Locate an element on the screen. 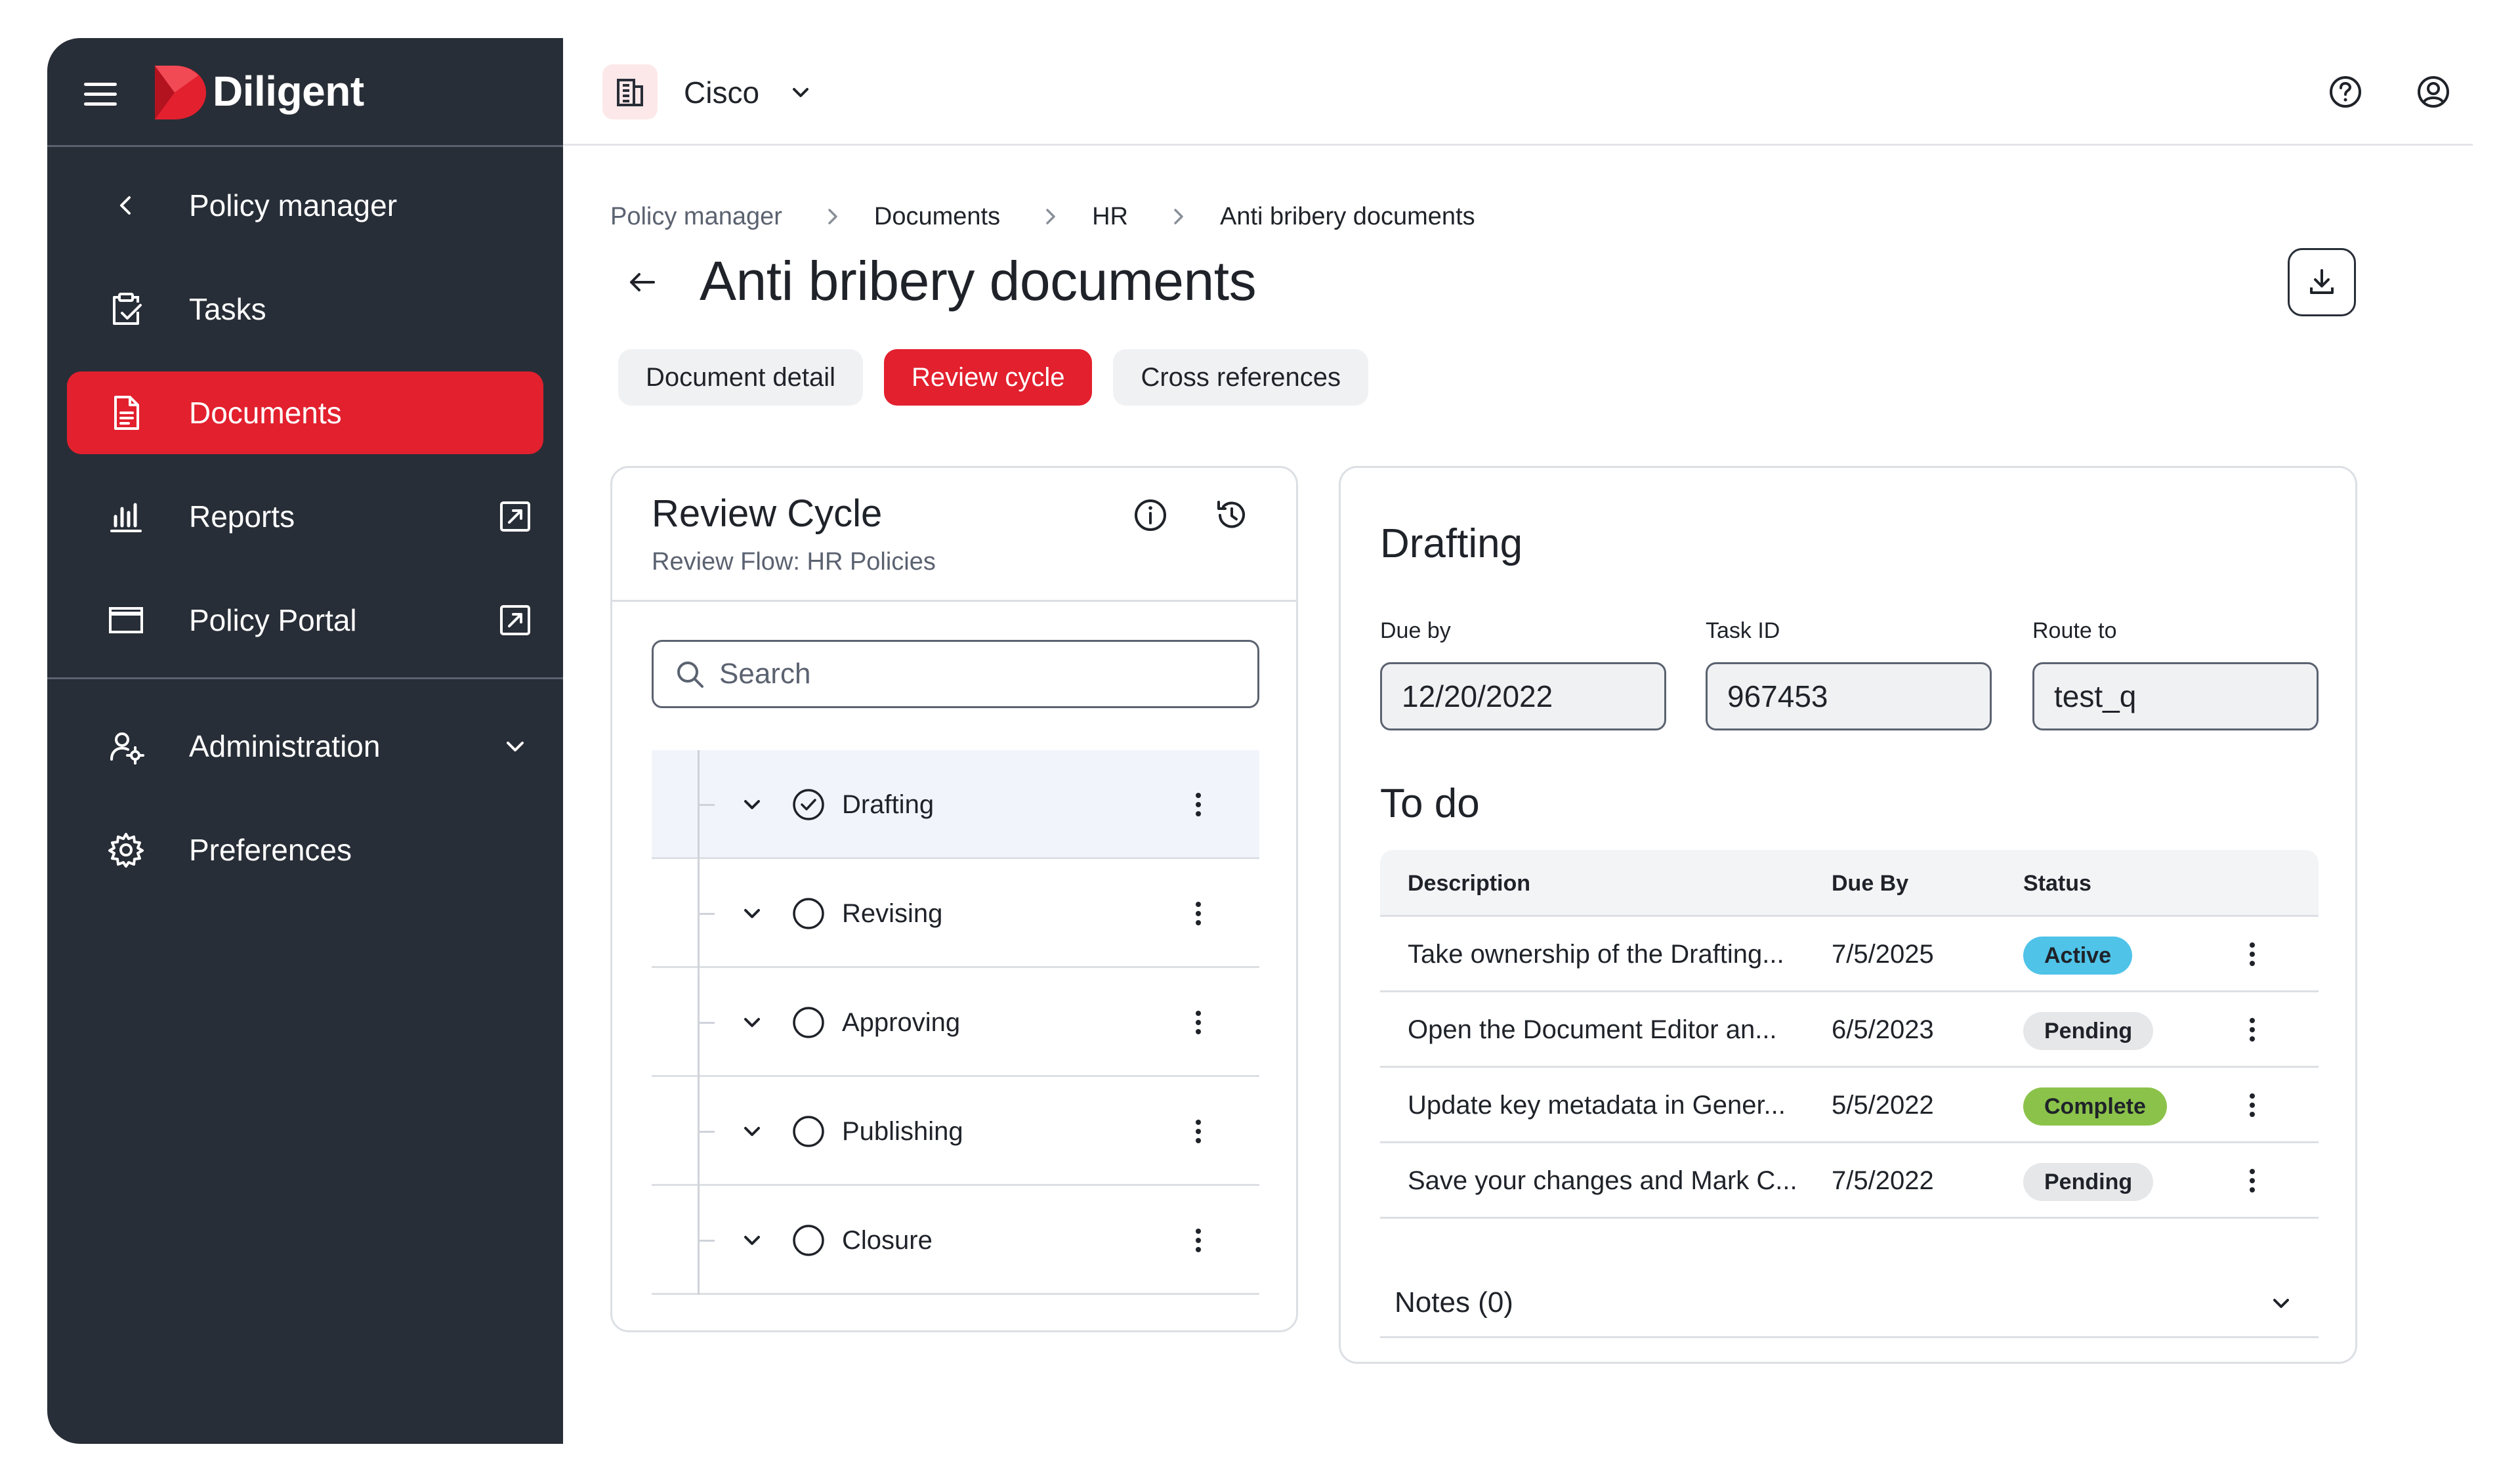 This screenshot has width=2520, height=1476. chevron-left-icon is located at coordinates (125, 205).